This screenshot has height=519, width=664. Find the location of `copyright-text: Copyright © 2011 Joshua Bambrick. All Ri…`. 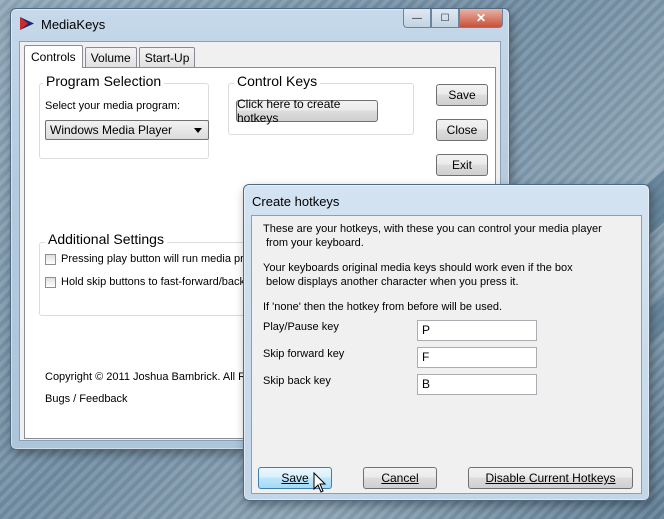

copyright-text: Copyright © 2011 Joshua Bambrick. All Ri… is located at coordinates (153, 377).